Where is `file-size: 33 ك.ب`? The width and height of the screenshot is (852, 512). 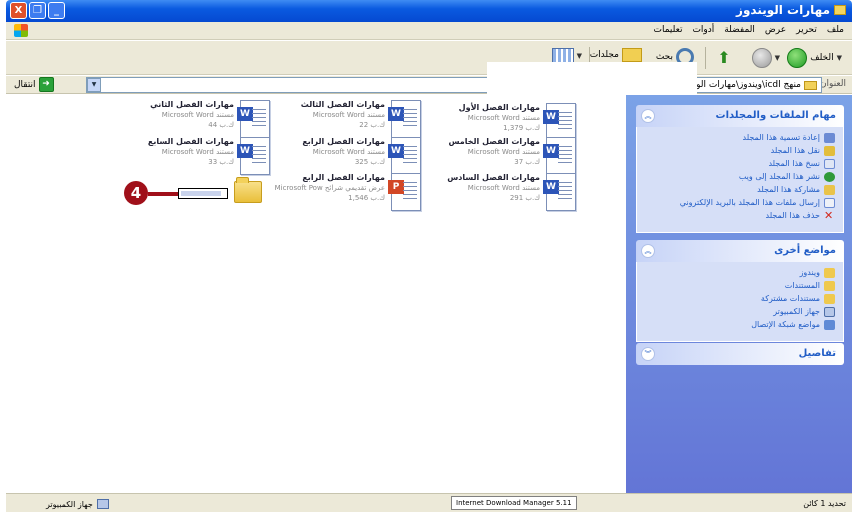 file-size: 33 ك.ب is located at coordinates (221, 162).